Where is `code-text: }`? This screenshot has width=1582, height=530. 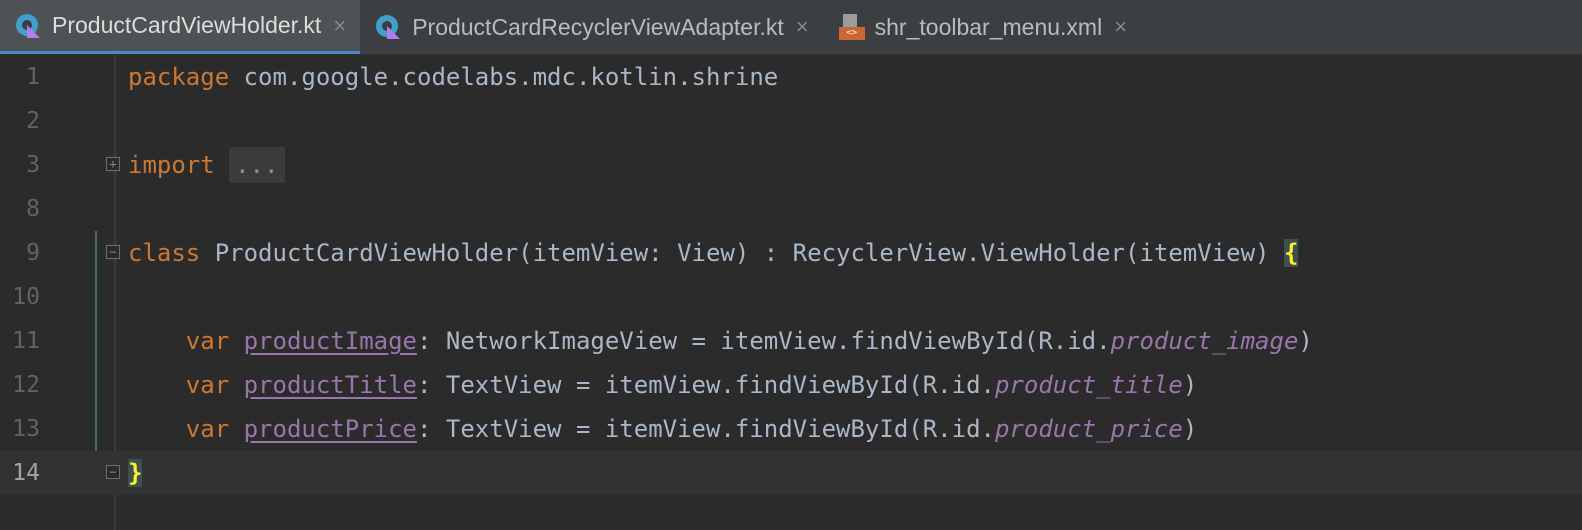
code-text: } is located at coordinates (135, 473).